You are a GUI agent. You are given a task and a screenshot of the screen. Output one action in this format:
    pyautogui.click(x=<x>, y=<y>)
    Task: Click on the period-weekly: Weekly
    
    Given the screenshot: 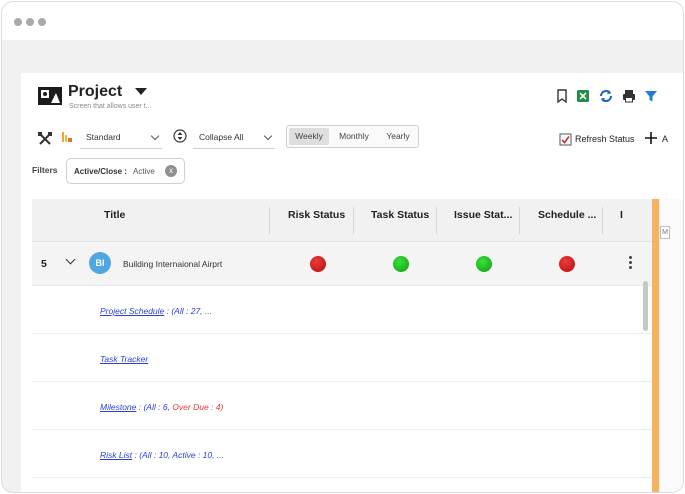 What is the action you would take?
    pyautogui.click(x=309, y=136)
    